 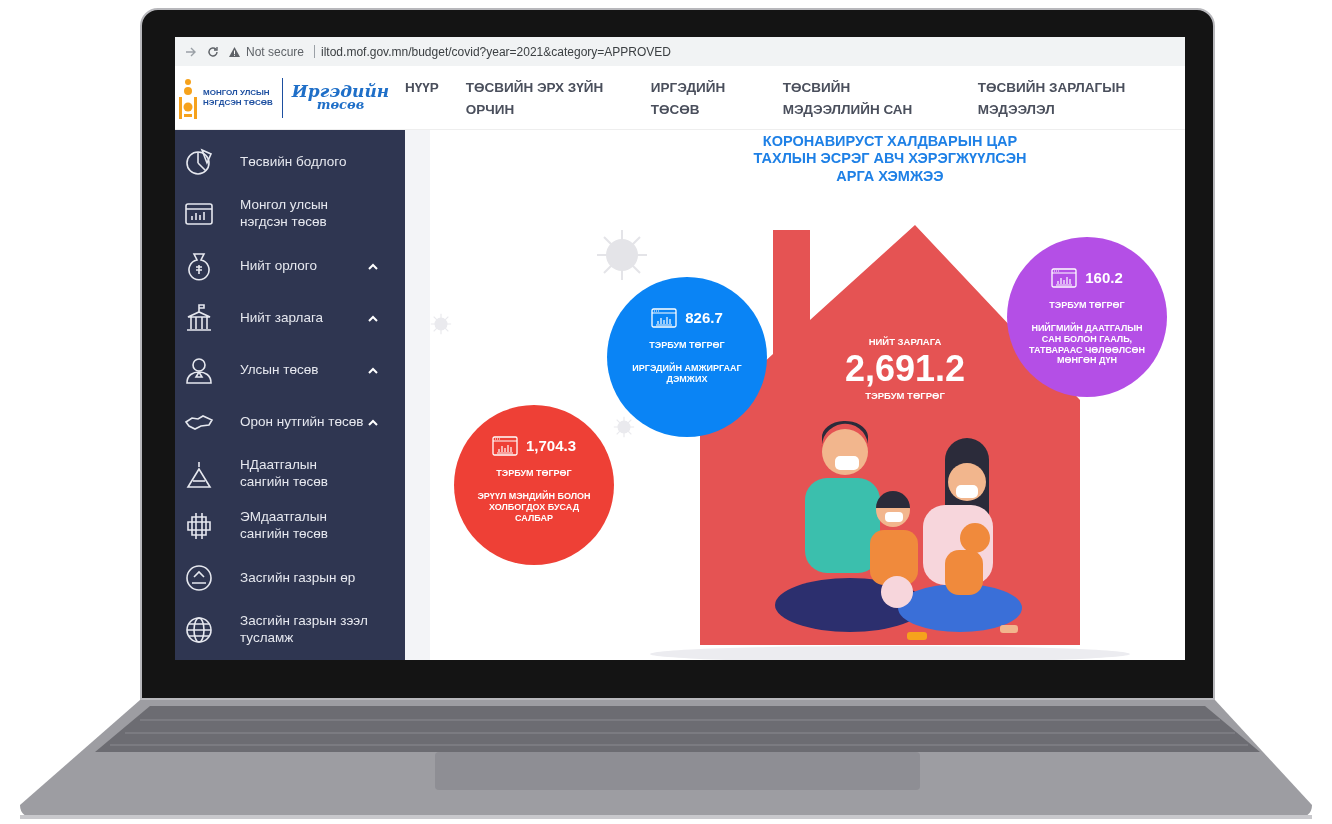 What do you see at coordinates (290, 318) in the screenshot?
I see `sidebar-item: Нийт зарлага` at bounding box center [290, 318].